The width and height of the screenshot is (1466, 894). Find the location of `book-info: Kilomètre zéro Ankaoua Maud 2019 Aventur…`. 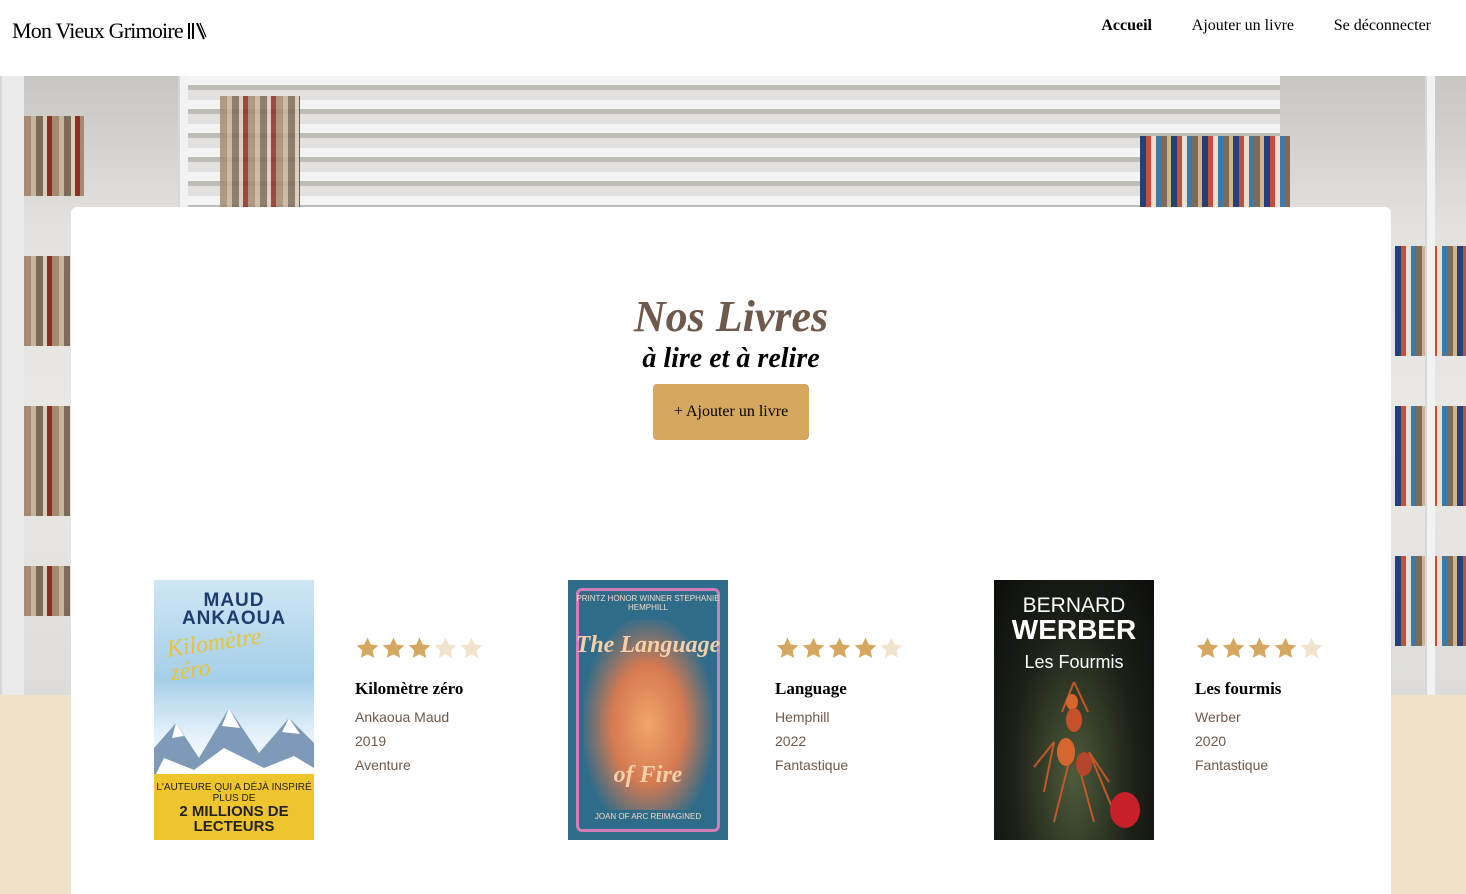

book-info: Kilomètre zéro Ankaoua Maud 2019 Aventur… is located at coordinates (465, 706).